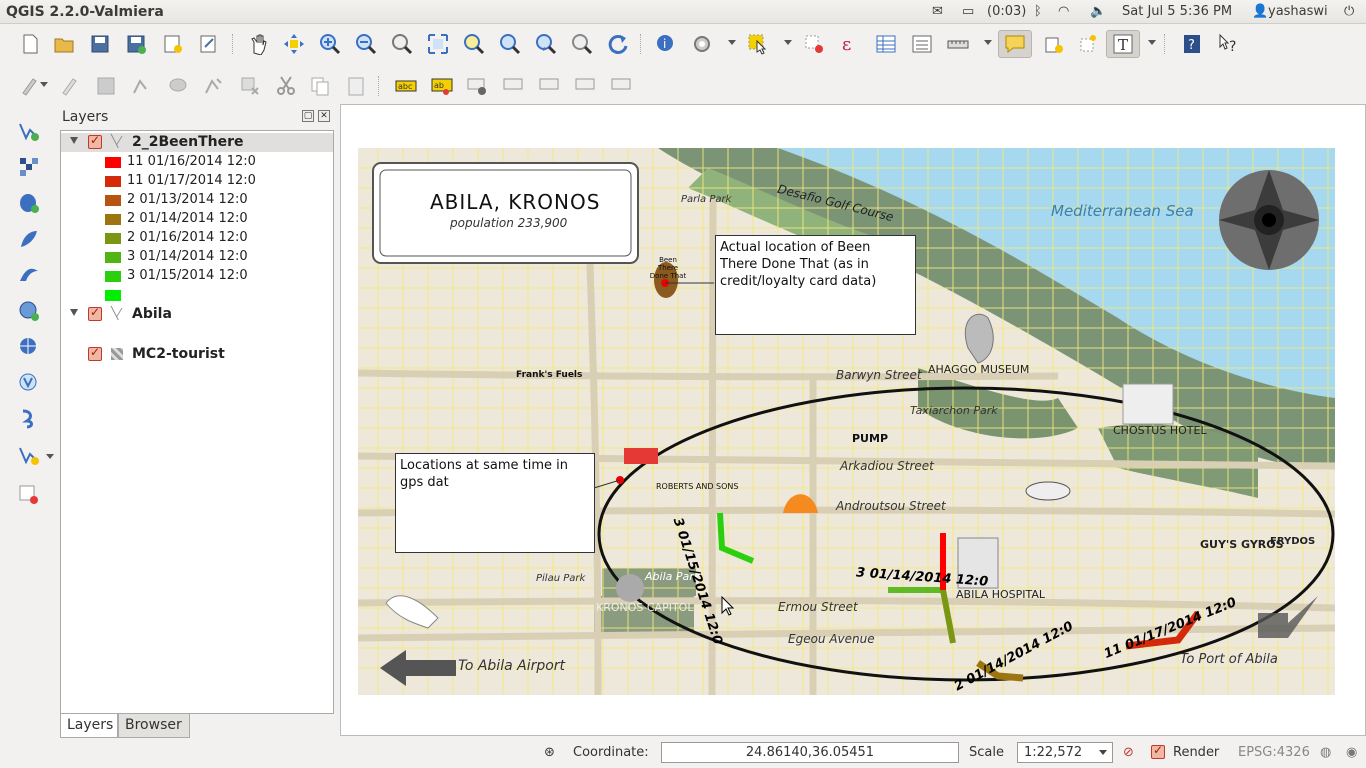 The image size is (1366, 768). I want to click on rotate-label-icon, so click(586, 86).